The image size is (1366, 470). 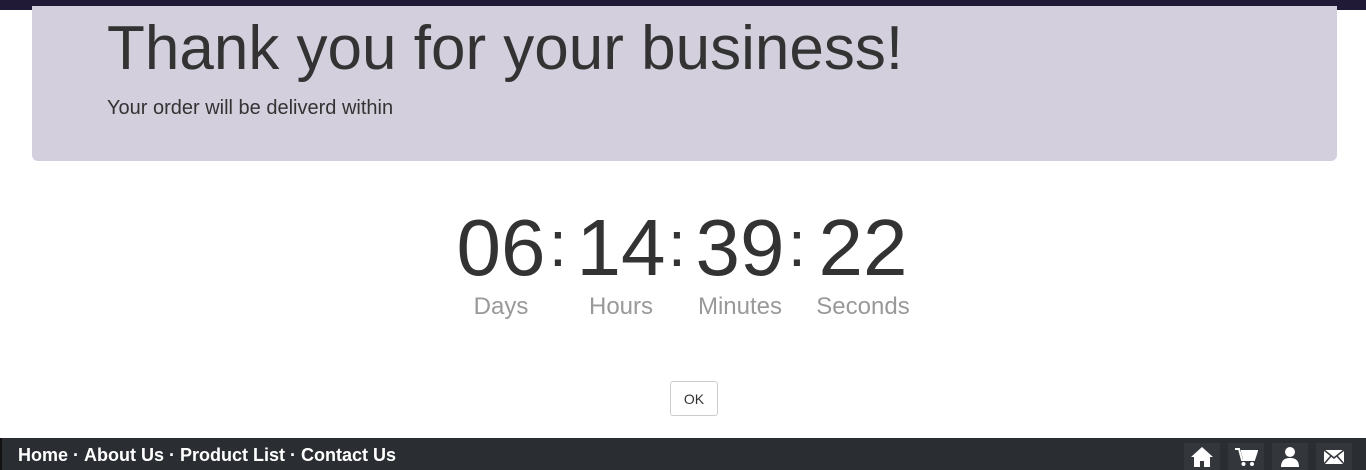 What do you see at coordinates (501, 247) in the screenshot?
I see `days-value: 06` at bounding box center [501, 247].